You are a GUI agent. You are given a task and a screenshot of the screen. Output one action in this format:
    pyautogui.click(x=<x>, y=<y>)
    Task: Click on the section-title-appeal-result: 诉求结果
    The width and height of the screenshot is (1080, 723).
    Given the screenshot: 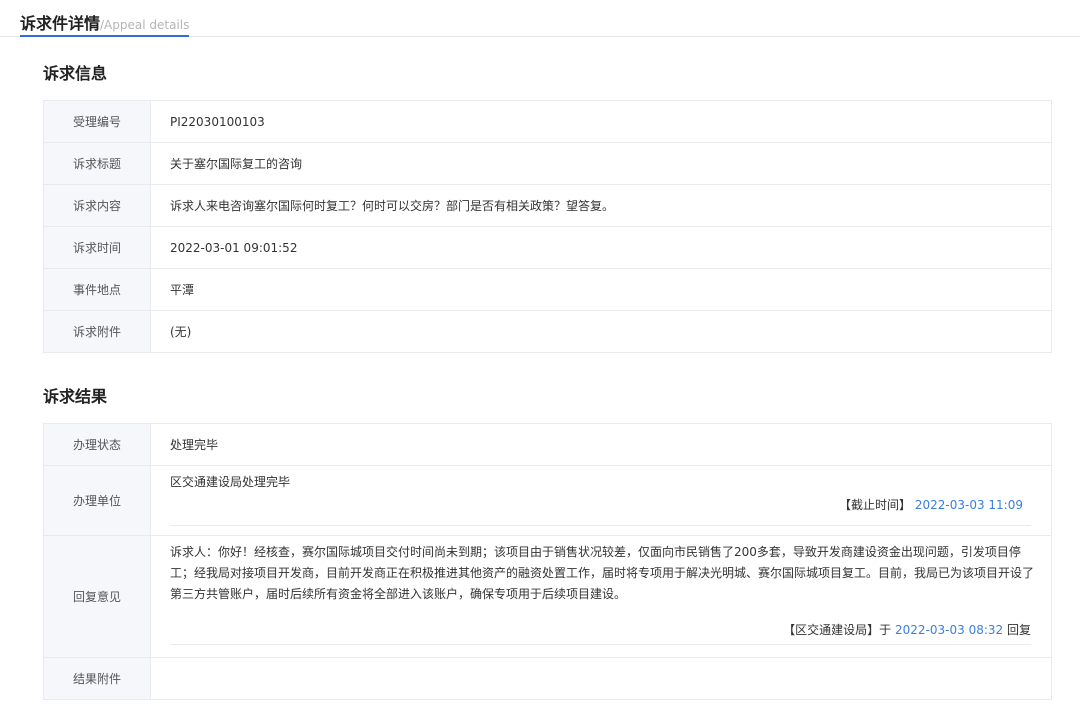 What is the action you would take?
    pyautogui.click(x=75, y=396)
    